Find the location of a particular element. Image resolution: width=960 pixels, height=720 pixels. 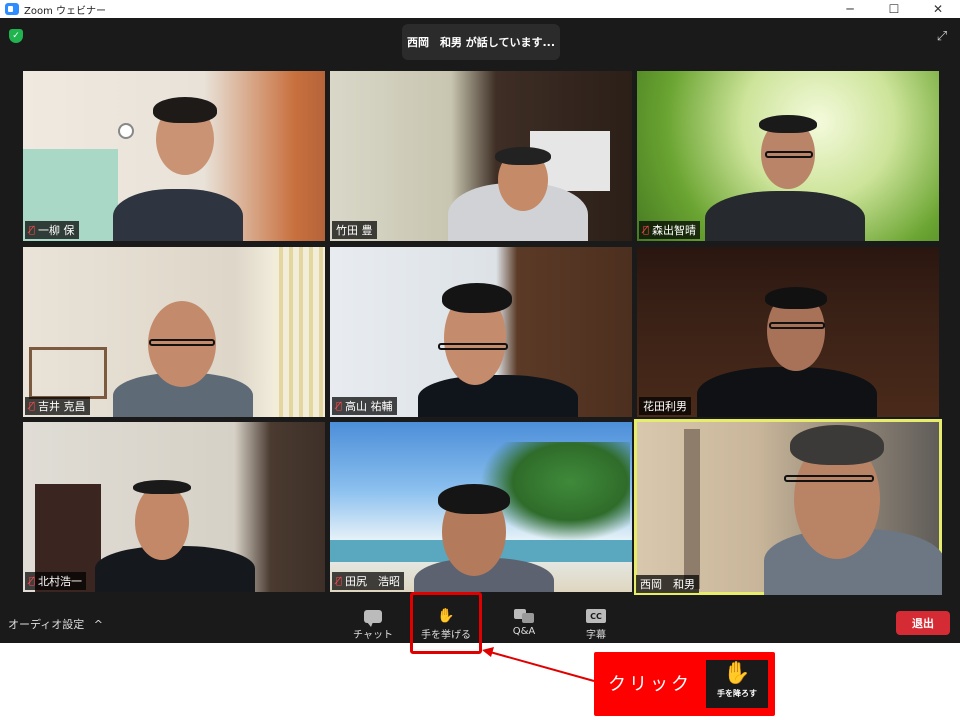

participant-nameplate: 竹田 豊 is located at coordinates (354, 230).